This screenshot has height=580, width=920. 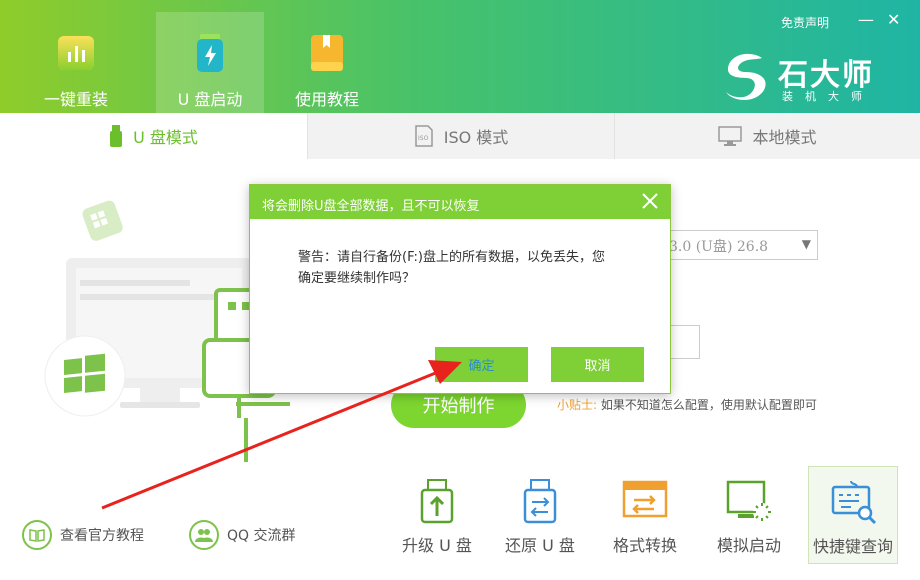 I want to click on tool-format-convert: 格式转换, so click(x=645, y=521).